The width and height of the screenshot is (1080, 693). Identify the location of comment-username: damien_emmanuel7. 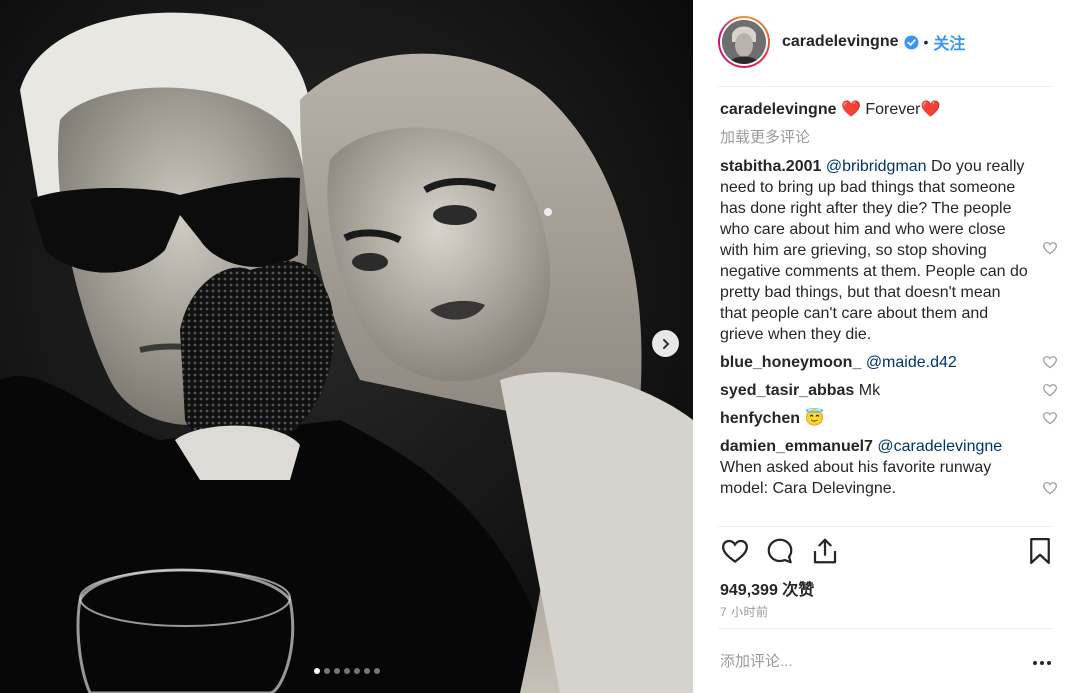
(796, 446).